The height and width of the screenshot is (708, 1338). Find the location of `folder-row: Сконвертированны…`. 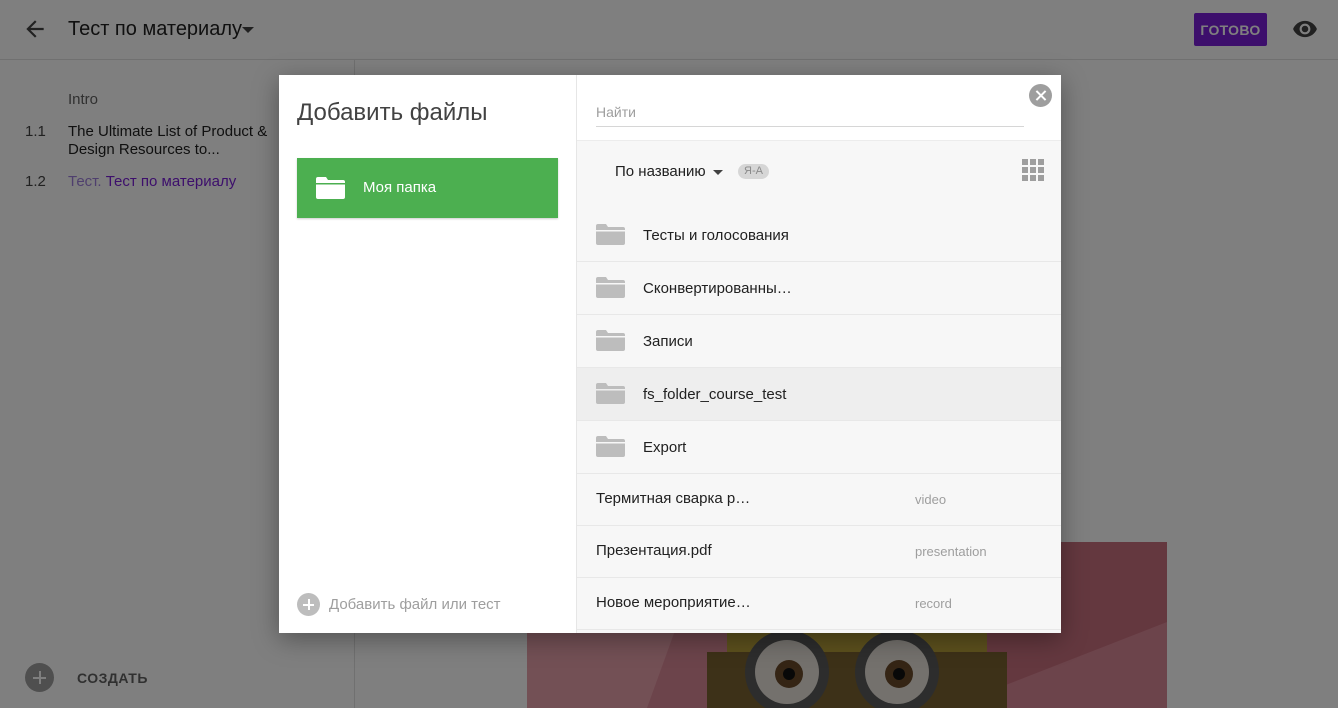

folder-row: Сконвертированны… is located at coordinates (819, 288).